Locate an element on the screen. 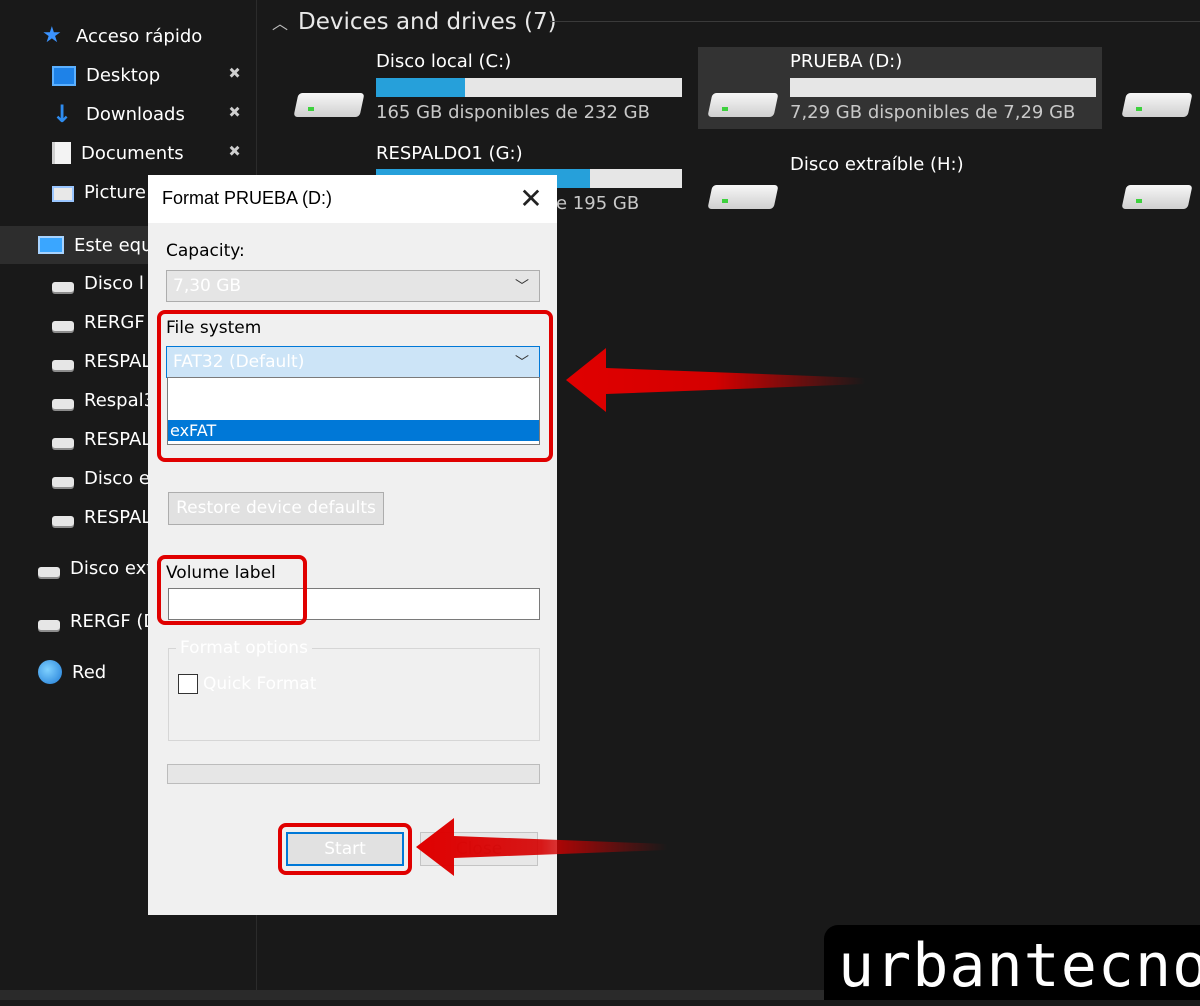 This screenshot has width=1200, height=1006. drive-c-usage-bar is located at coordinates (529, 87).